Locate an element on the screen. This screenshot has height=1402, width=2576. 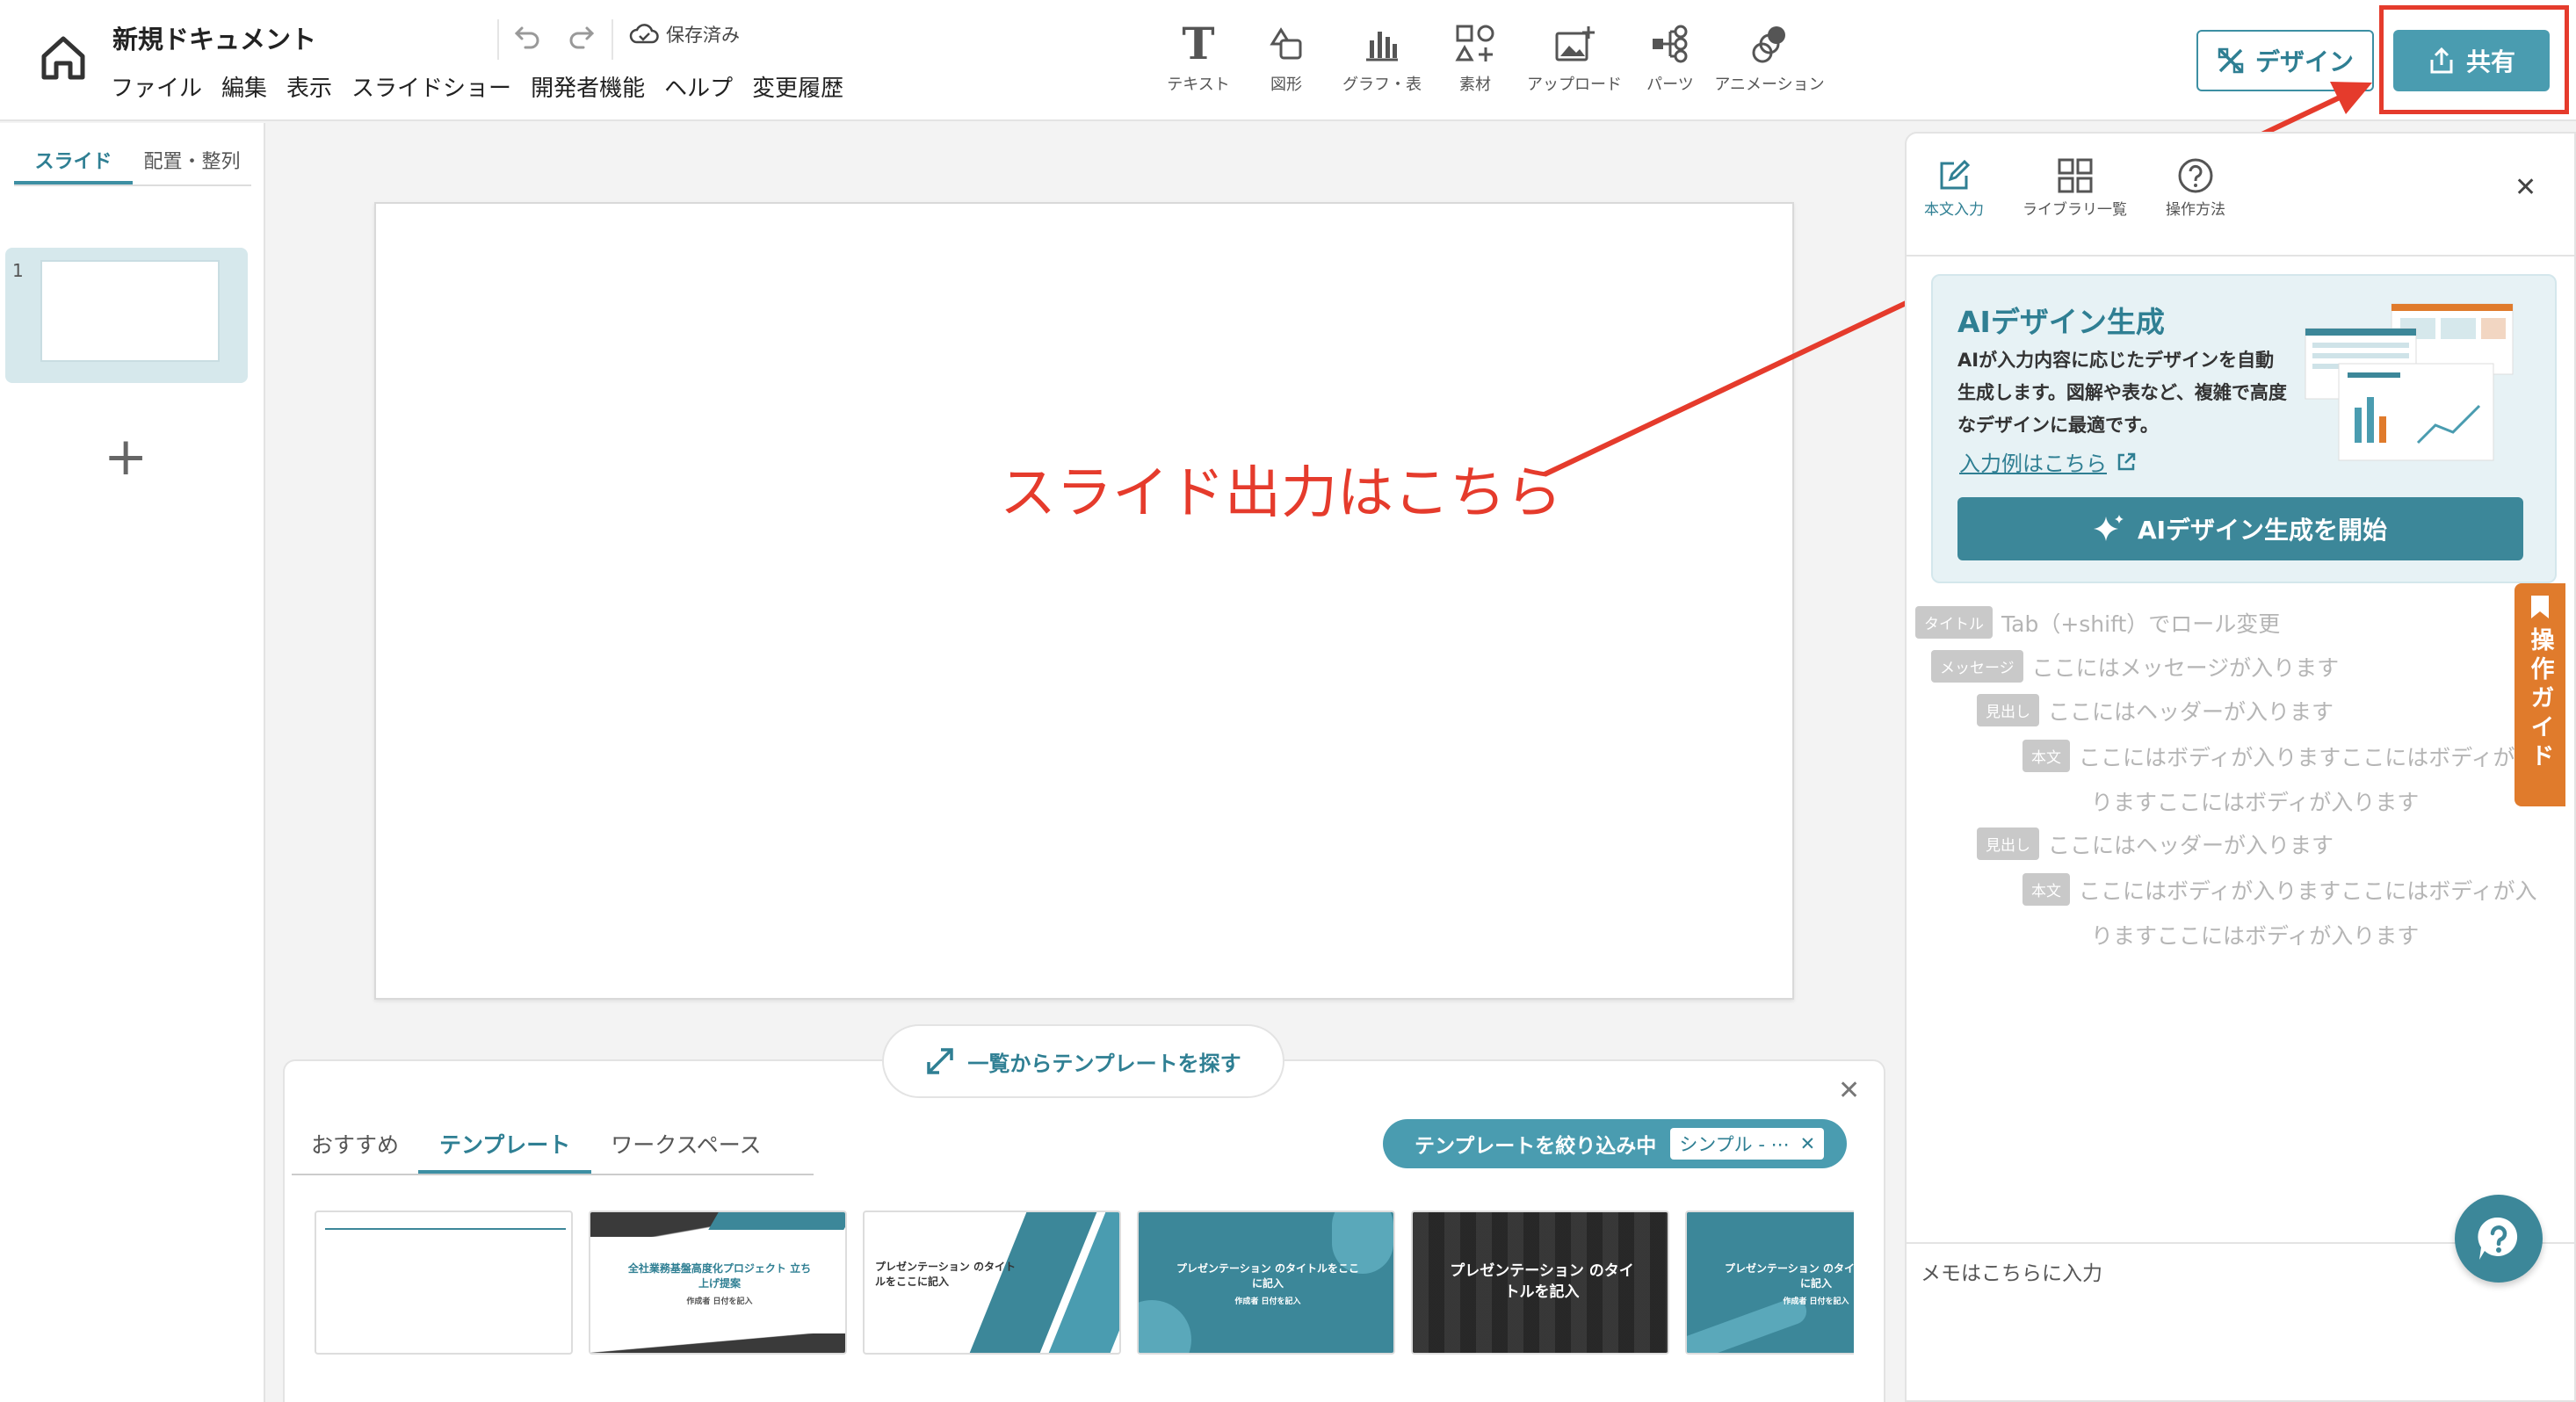
filter-chip-label: シンプル - ⋯ is located at coordinates (1734, 1145).